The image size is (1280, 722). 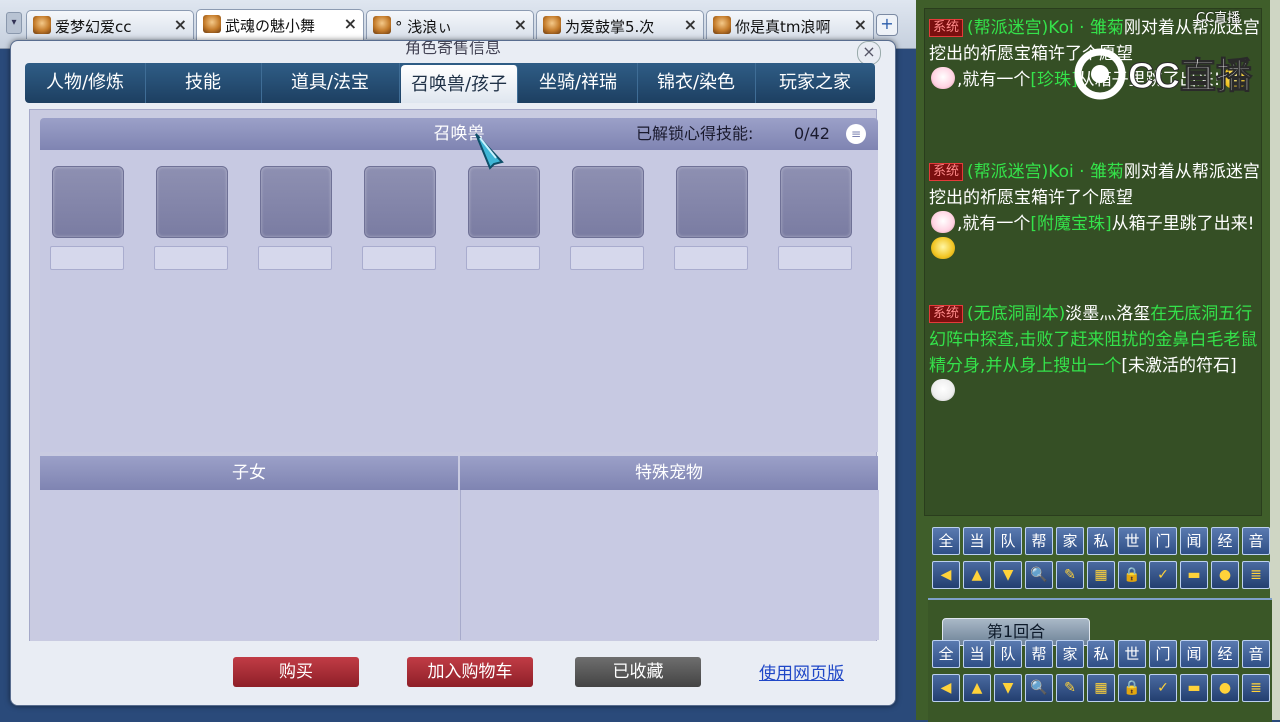 I want to click on tab-label: 你是真tm浪啊, so click(x=783, y=27).